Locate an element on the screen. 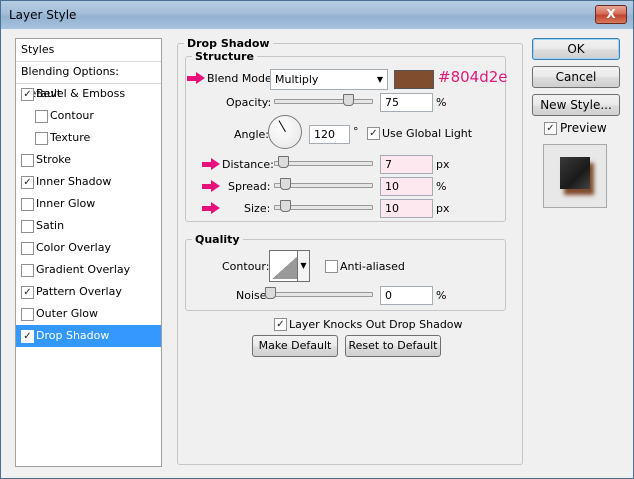 The height and width of the screenshot is (479, 634). spread-unit: % is located at coordinates (441, 186).